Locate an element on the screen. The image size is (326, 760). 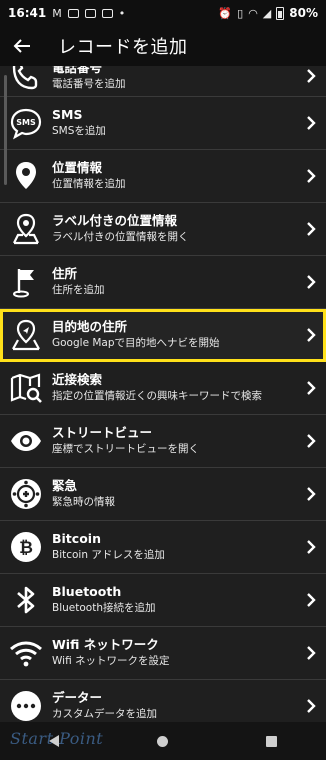
row-title: 近接検索 is located at coordinates (77, 379).